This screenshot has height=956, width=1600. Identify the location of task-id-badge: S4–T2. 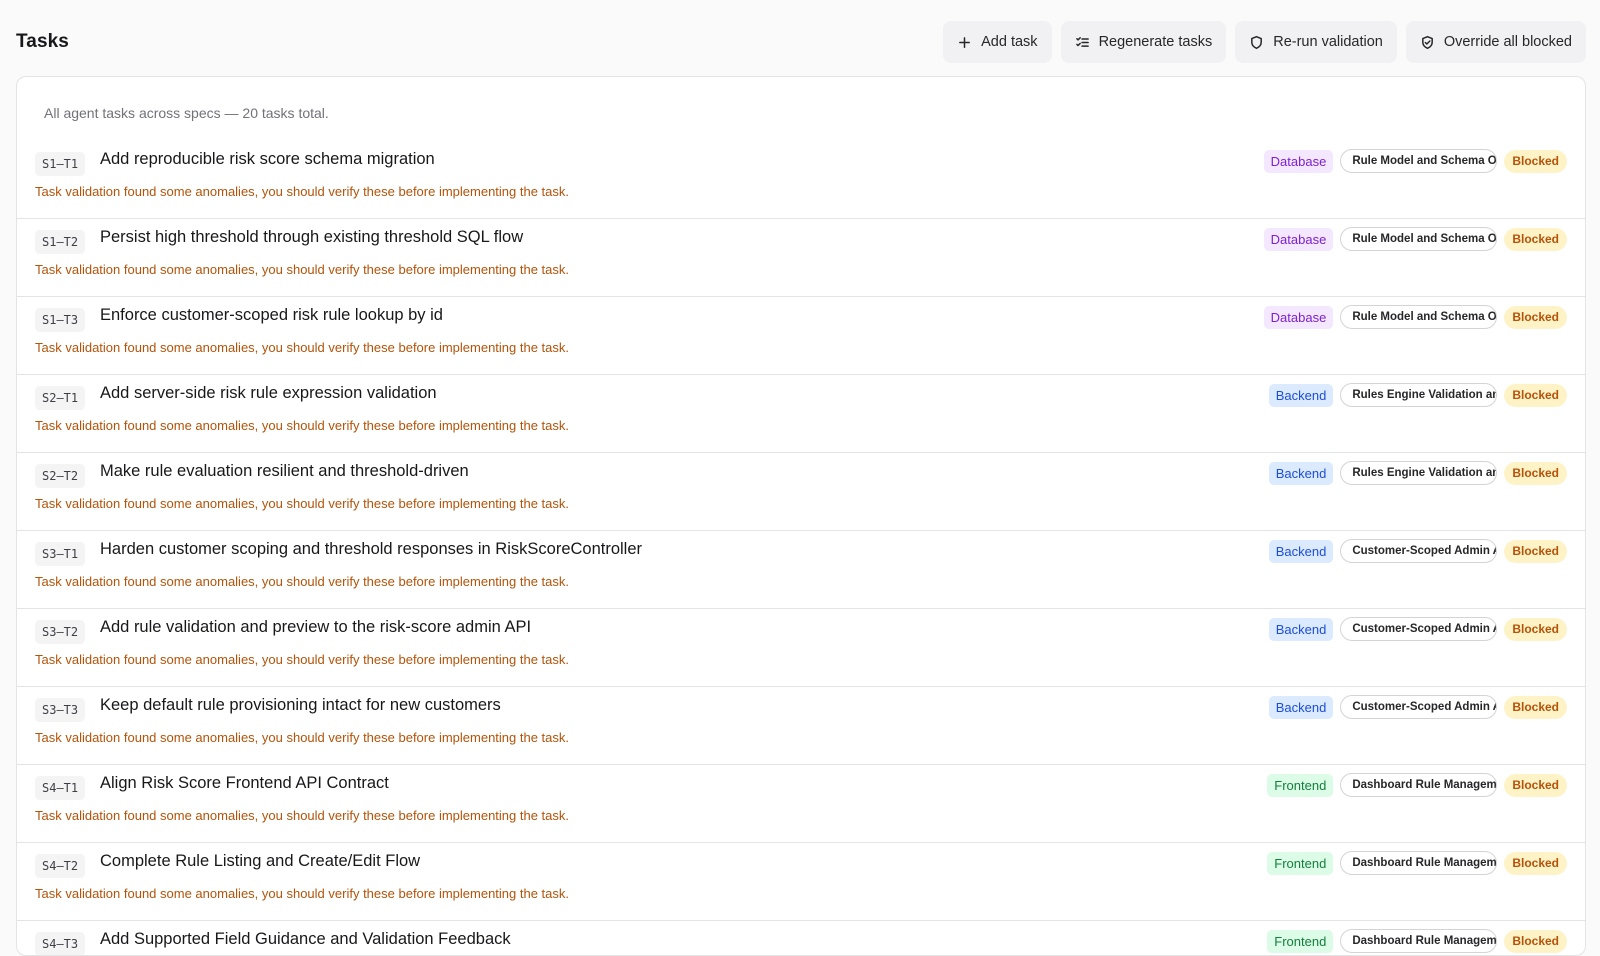
(60, 866).